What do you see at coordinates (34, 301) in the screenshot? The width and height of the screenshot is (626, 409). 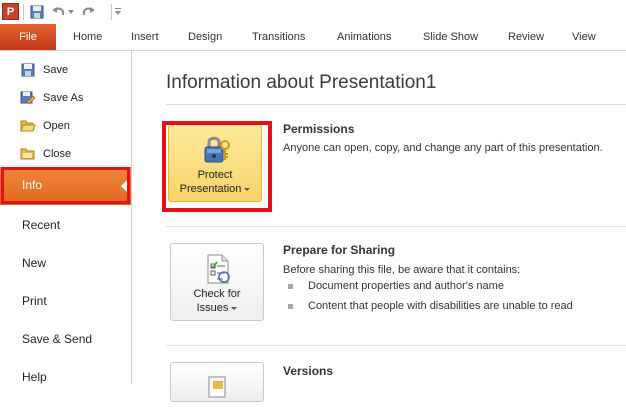 I see `nav-item-print: Print` at bounding box center [34, 301].